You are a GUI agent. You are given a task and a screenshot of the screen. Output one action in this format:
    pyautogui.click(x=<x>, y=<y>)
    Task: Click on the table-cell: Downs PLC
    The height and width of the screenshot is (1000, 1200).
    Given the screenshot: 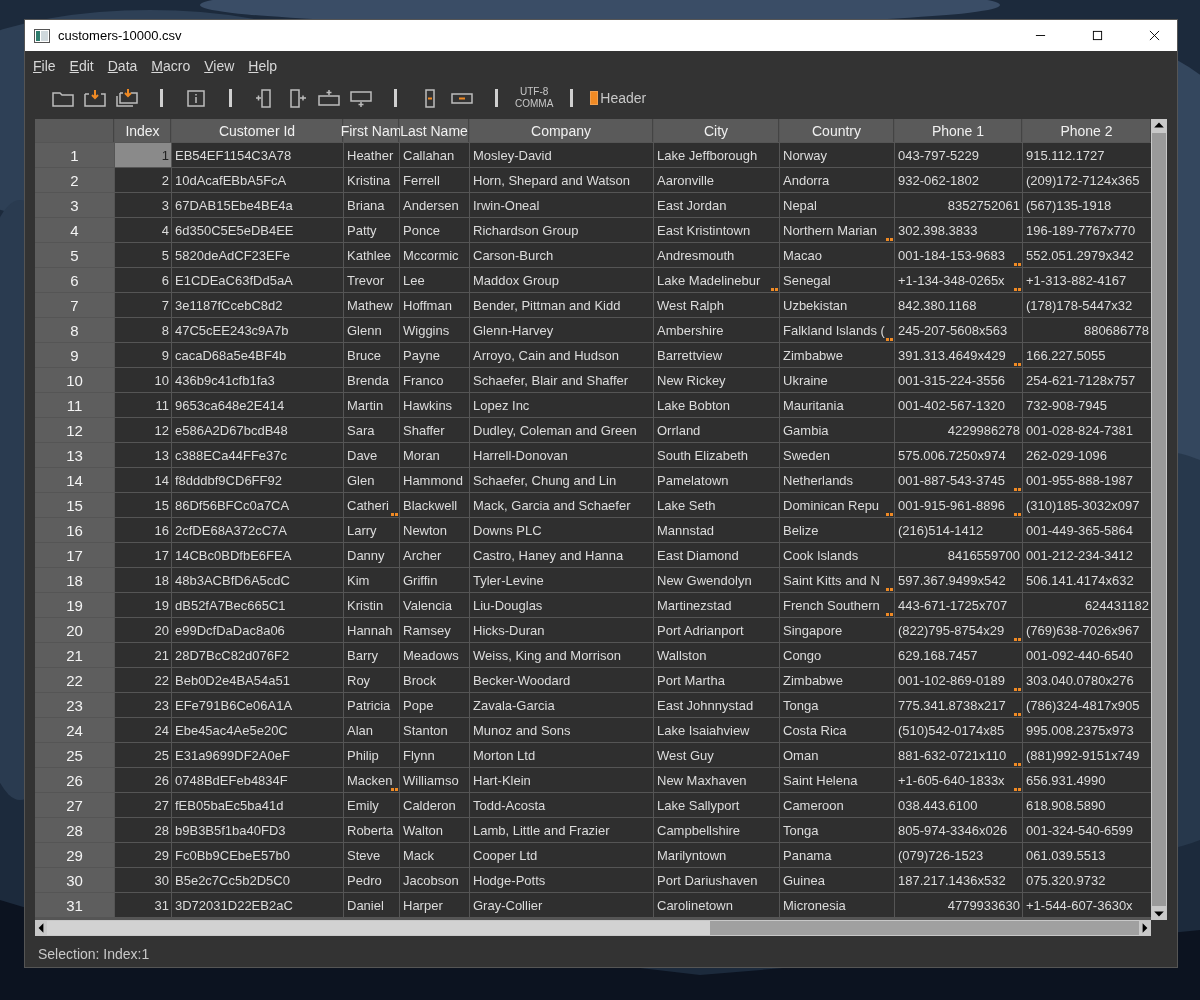 What is the action you would take?
    pyautogui.click(x=561, y=530)
    